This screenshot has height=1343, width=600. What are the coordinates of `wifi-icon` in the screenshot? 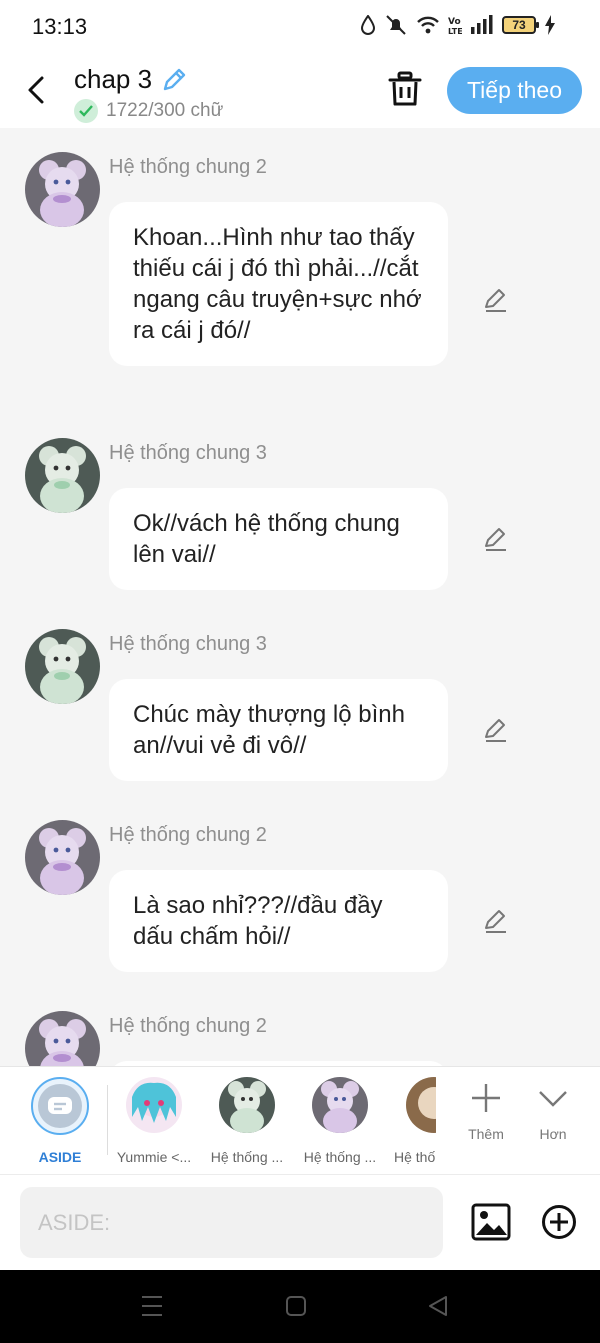 It's located at (428, 25).